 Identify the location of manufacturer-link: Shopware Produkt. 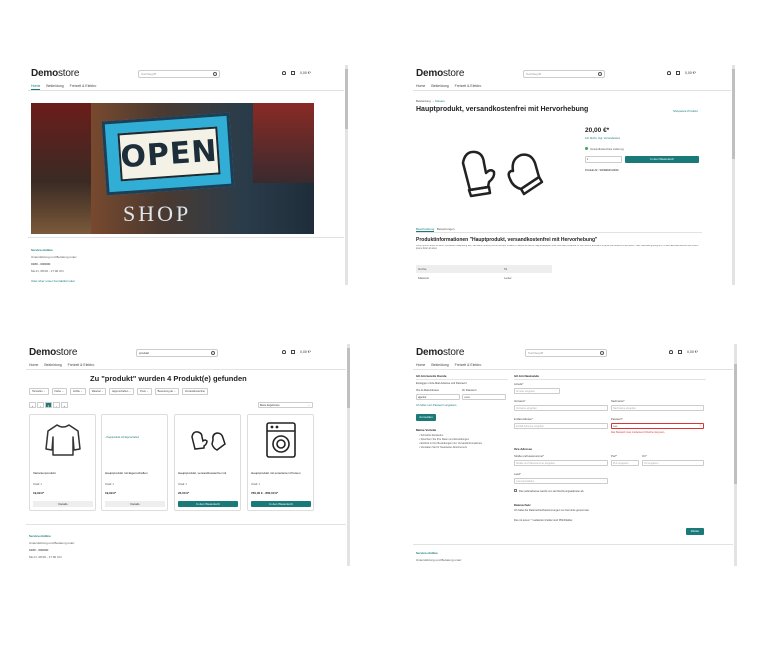
(685, 111).